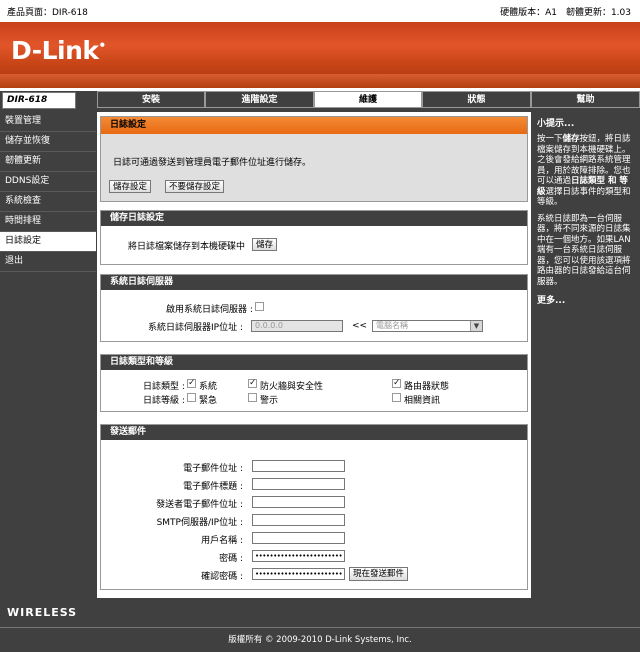  I want to click on save-log-title: 儲存日誌設定, so click(314, 218).